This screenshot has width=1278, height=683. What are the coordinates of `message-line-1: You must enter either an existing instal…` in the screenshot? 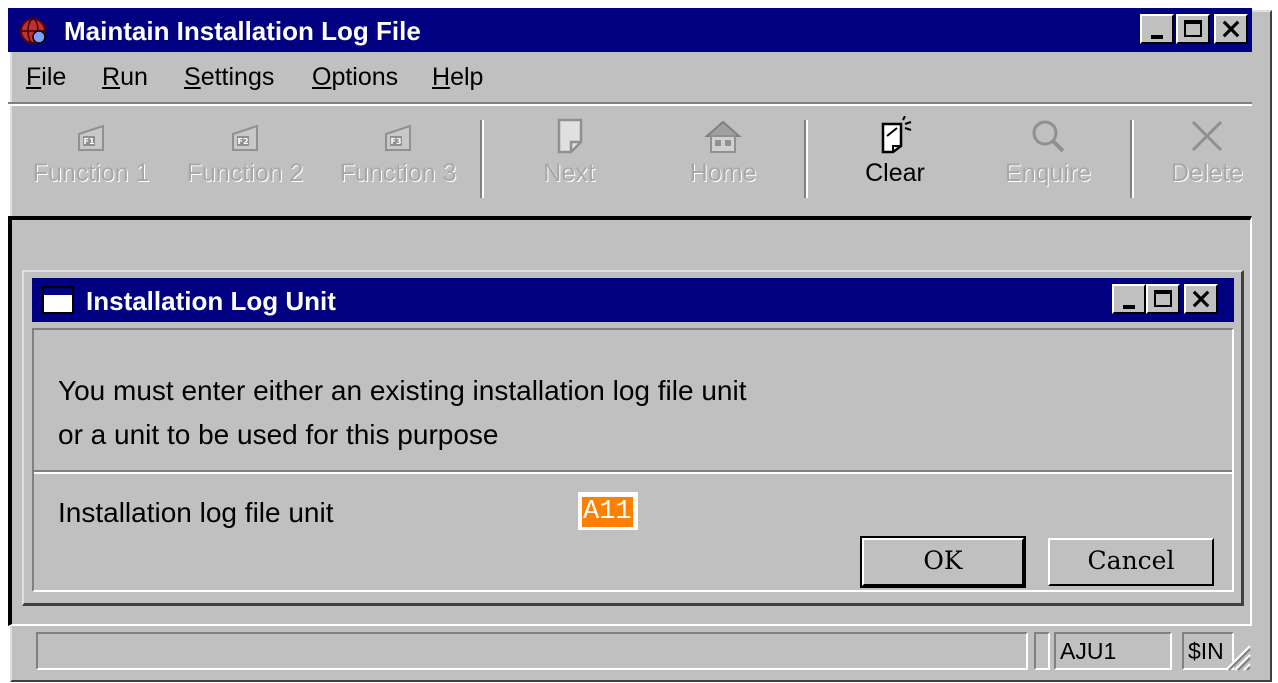 It's located at (402, 390).